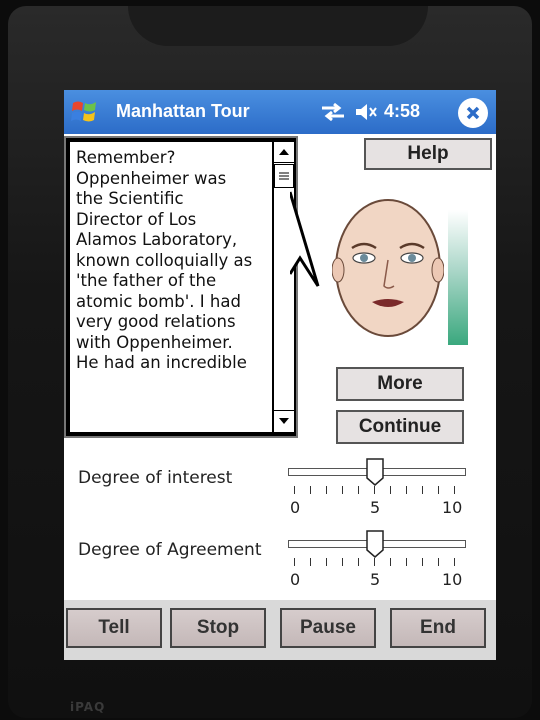 The height and width of the screenshot is (720, 540). I want to click on speech-bubble-tail, so click(305, 239).